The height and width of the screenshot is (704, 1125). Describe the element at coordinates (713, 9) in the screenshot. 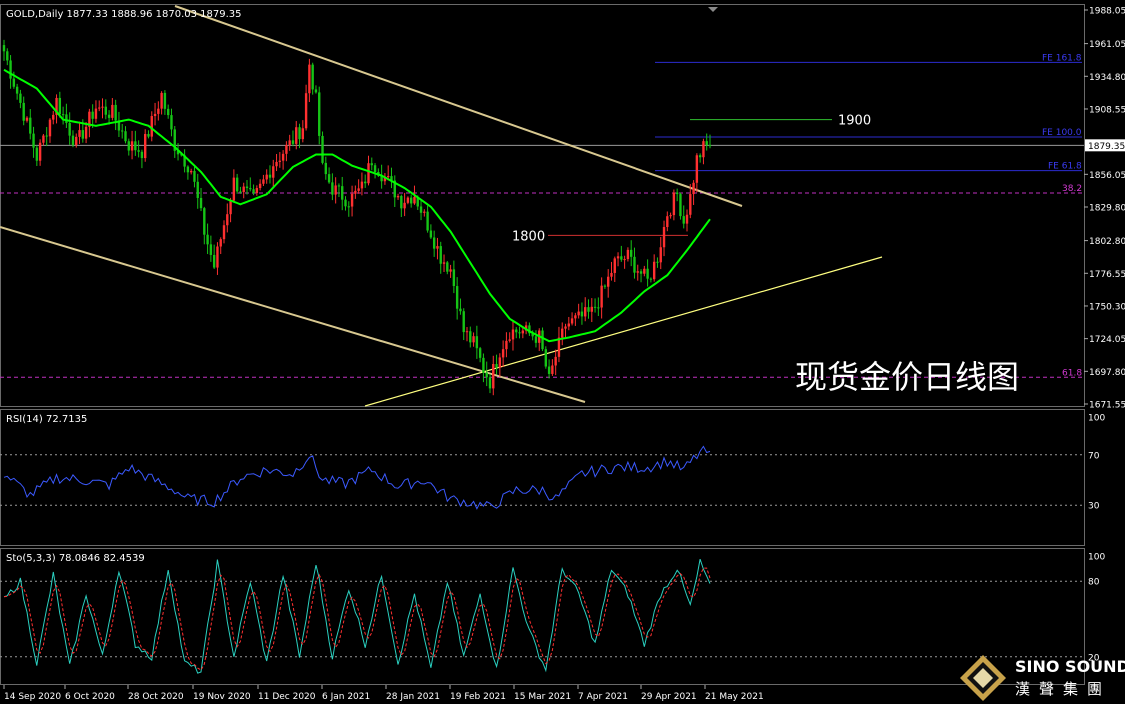

I see `shift-marker-icon` at that location.